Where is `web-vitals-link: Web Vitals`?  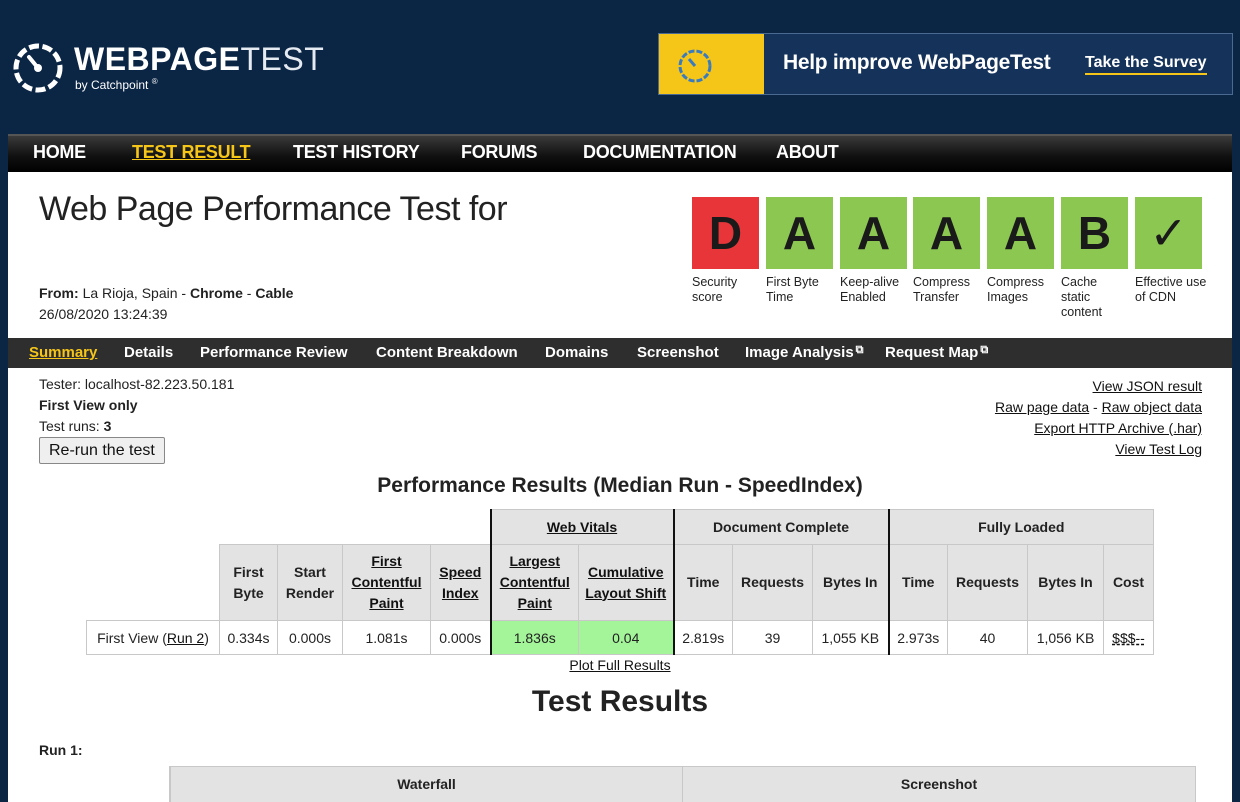 web-vitals-link: Web Vitals is located at coordinates (582, 527).